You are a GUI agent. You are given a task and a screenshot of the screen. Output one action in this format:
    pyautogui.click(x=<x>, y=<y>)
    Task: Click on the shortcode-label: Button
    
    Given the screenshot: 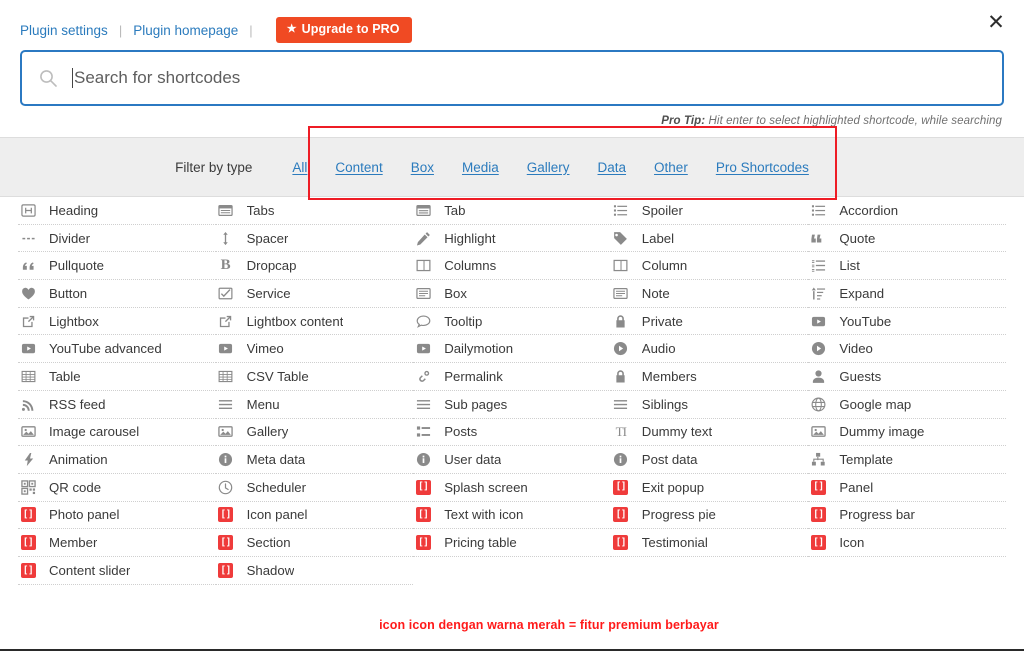 What is the action you would take?
    pyautogui.click(x=68, y=293)
    